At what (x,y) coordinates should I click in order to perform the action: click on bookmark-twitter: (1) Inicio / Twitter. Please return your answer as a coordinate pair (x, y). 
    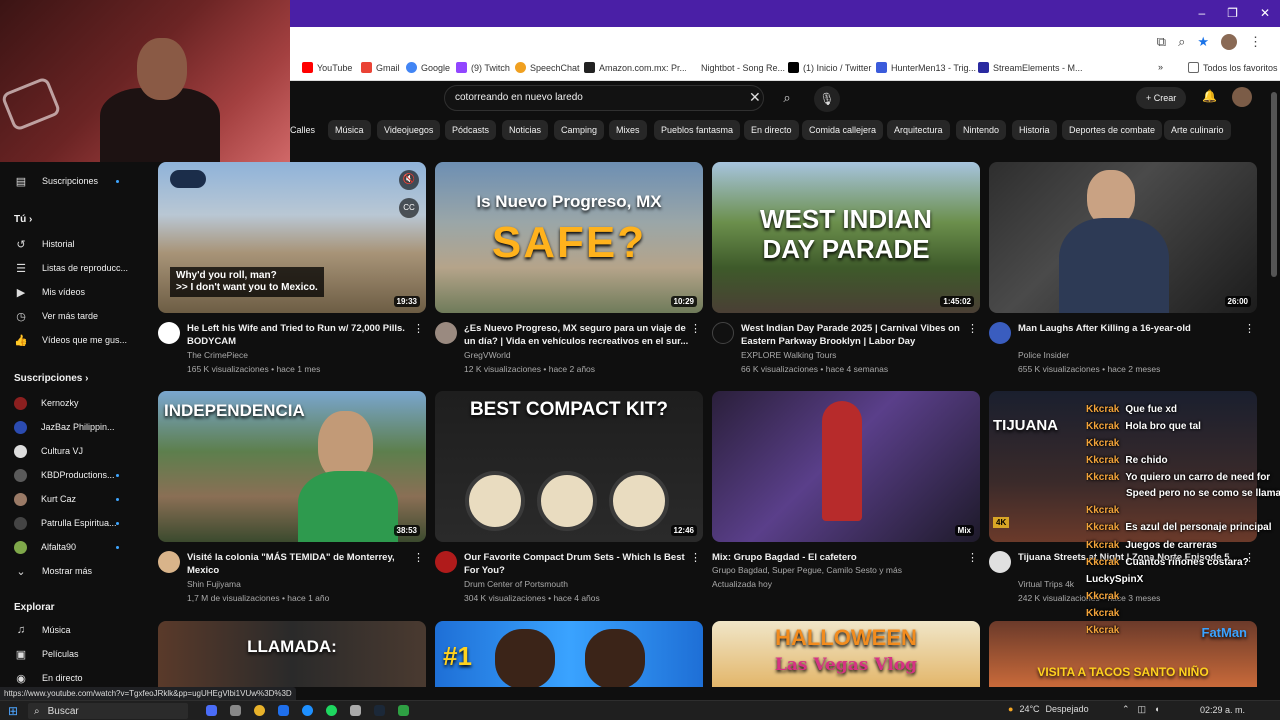
    Looking at the image, I should click on (829, 67).